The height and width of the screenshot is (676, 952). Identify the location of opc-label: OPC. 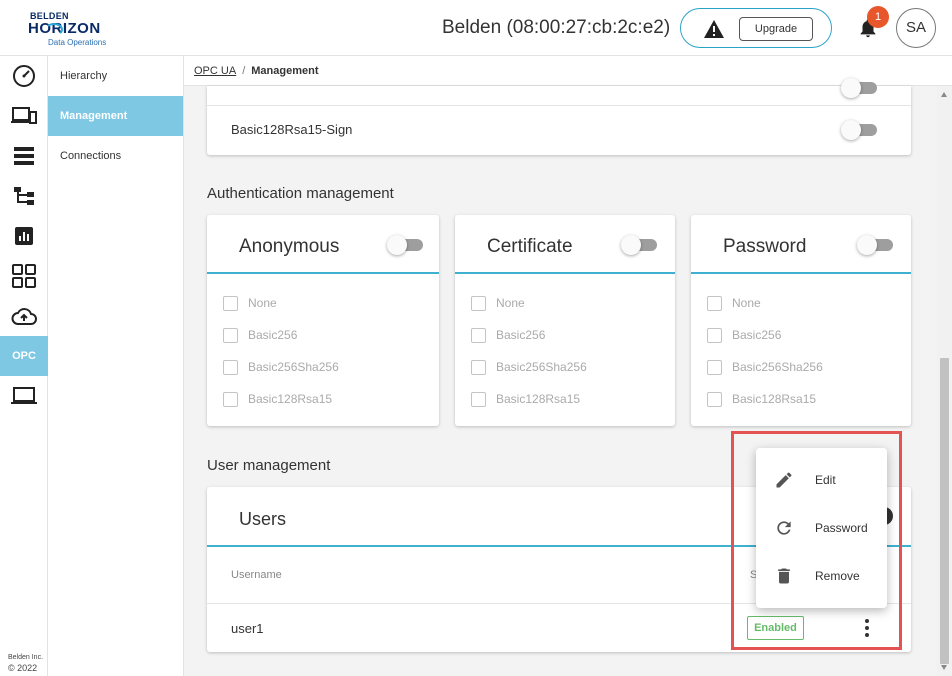
(24, 356).